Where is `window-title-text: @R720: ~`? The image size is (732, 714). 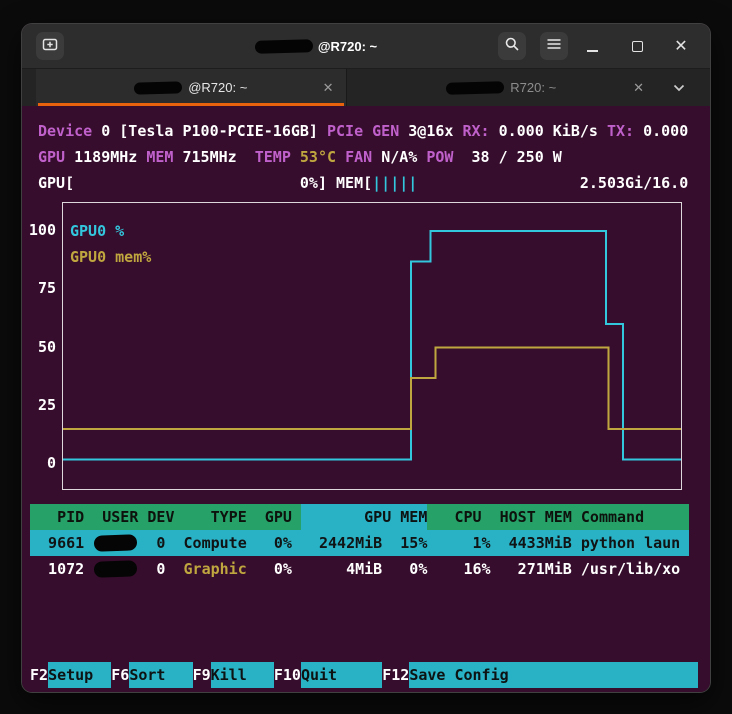
window-title-text: @R720: ~ is located at coordinates (347, 46).